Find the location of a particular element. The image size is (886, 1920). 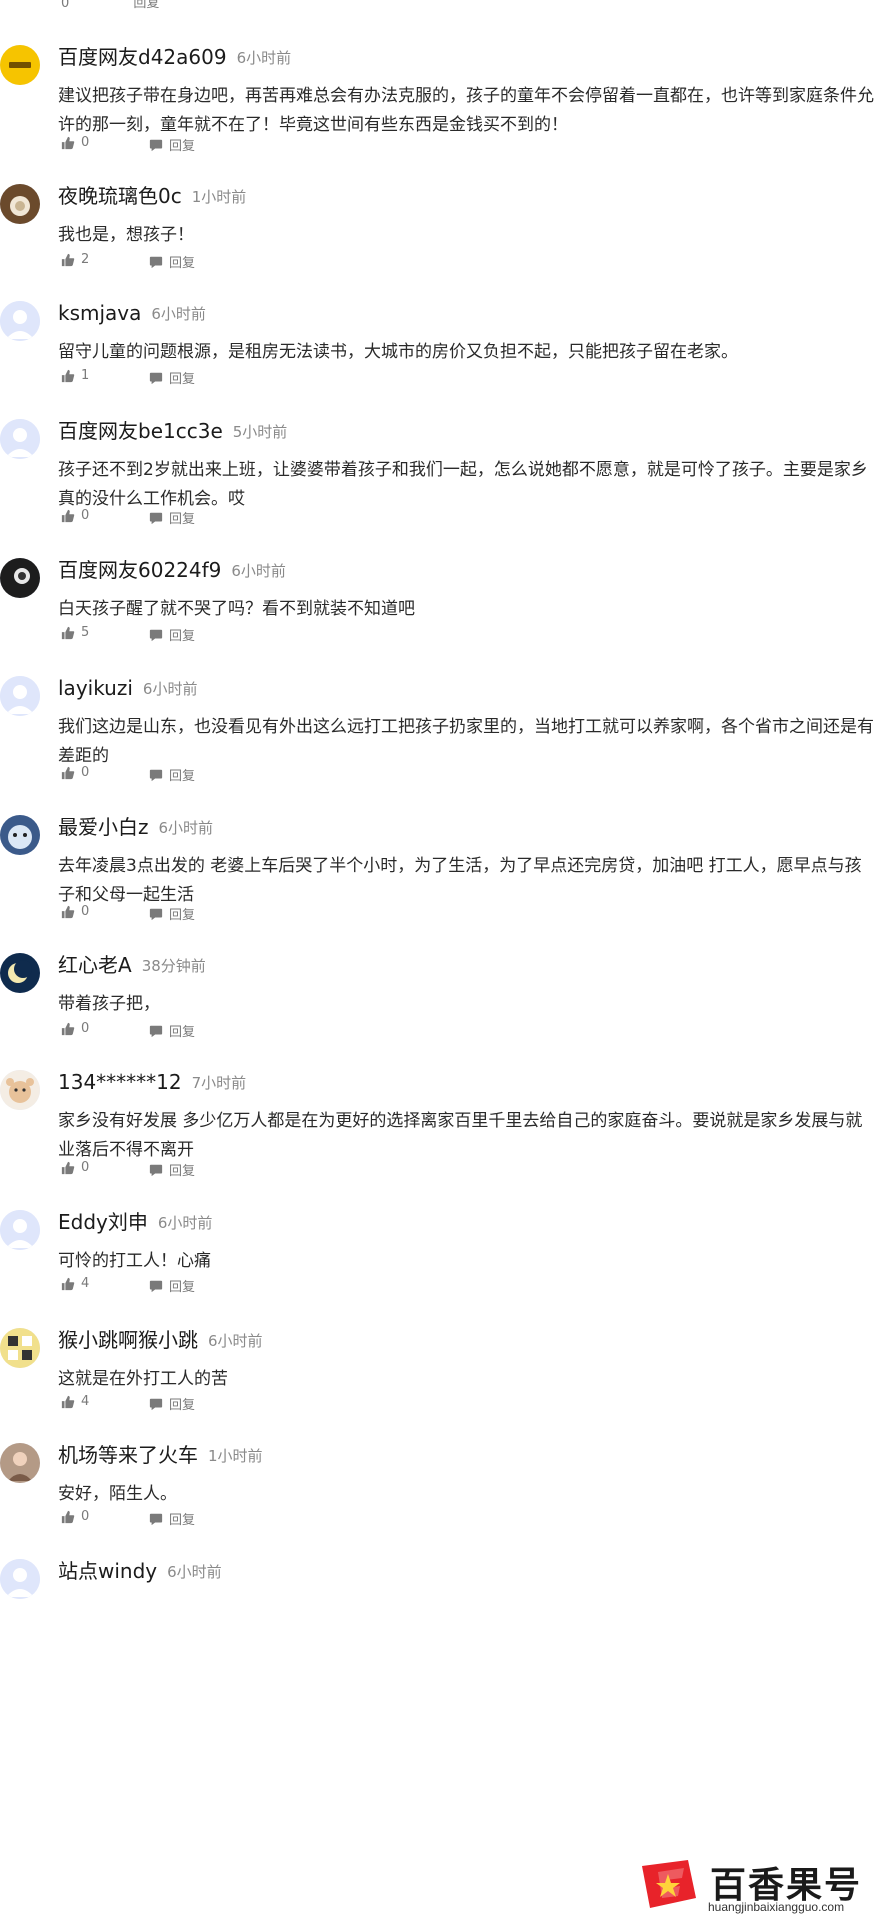

comment-text: 安好，陌生人。 is located at coordinates (117, 1494).